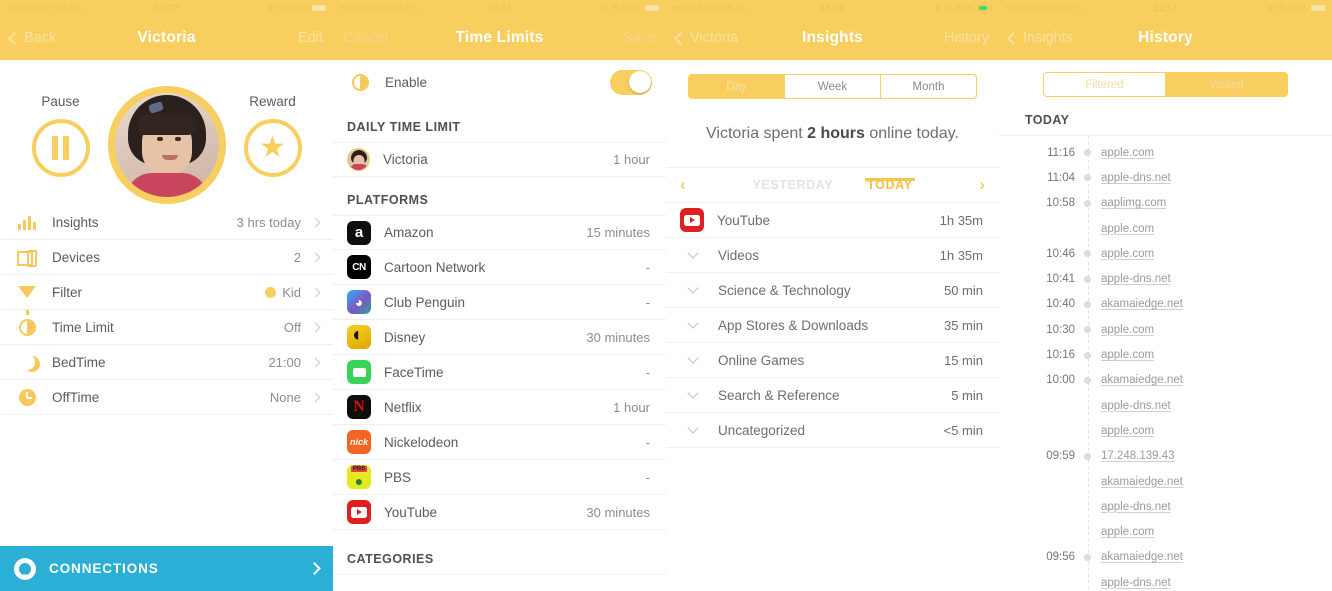 The width and height of the screenshot is (1332, 591). I want to click on avatar, so click(166, 144).